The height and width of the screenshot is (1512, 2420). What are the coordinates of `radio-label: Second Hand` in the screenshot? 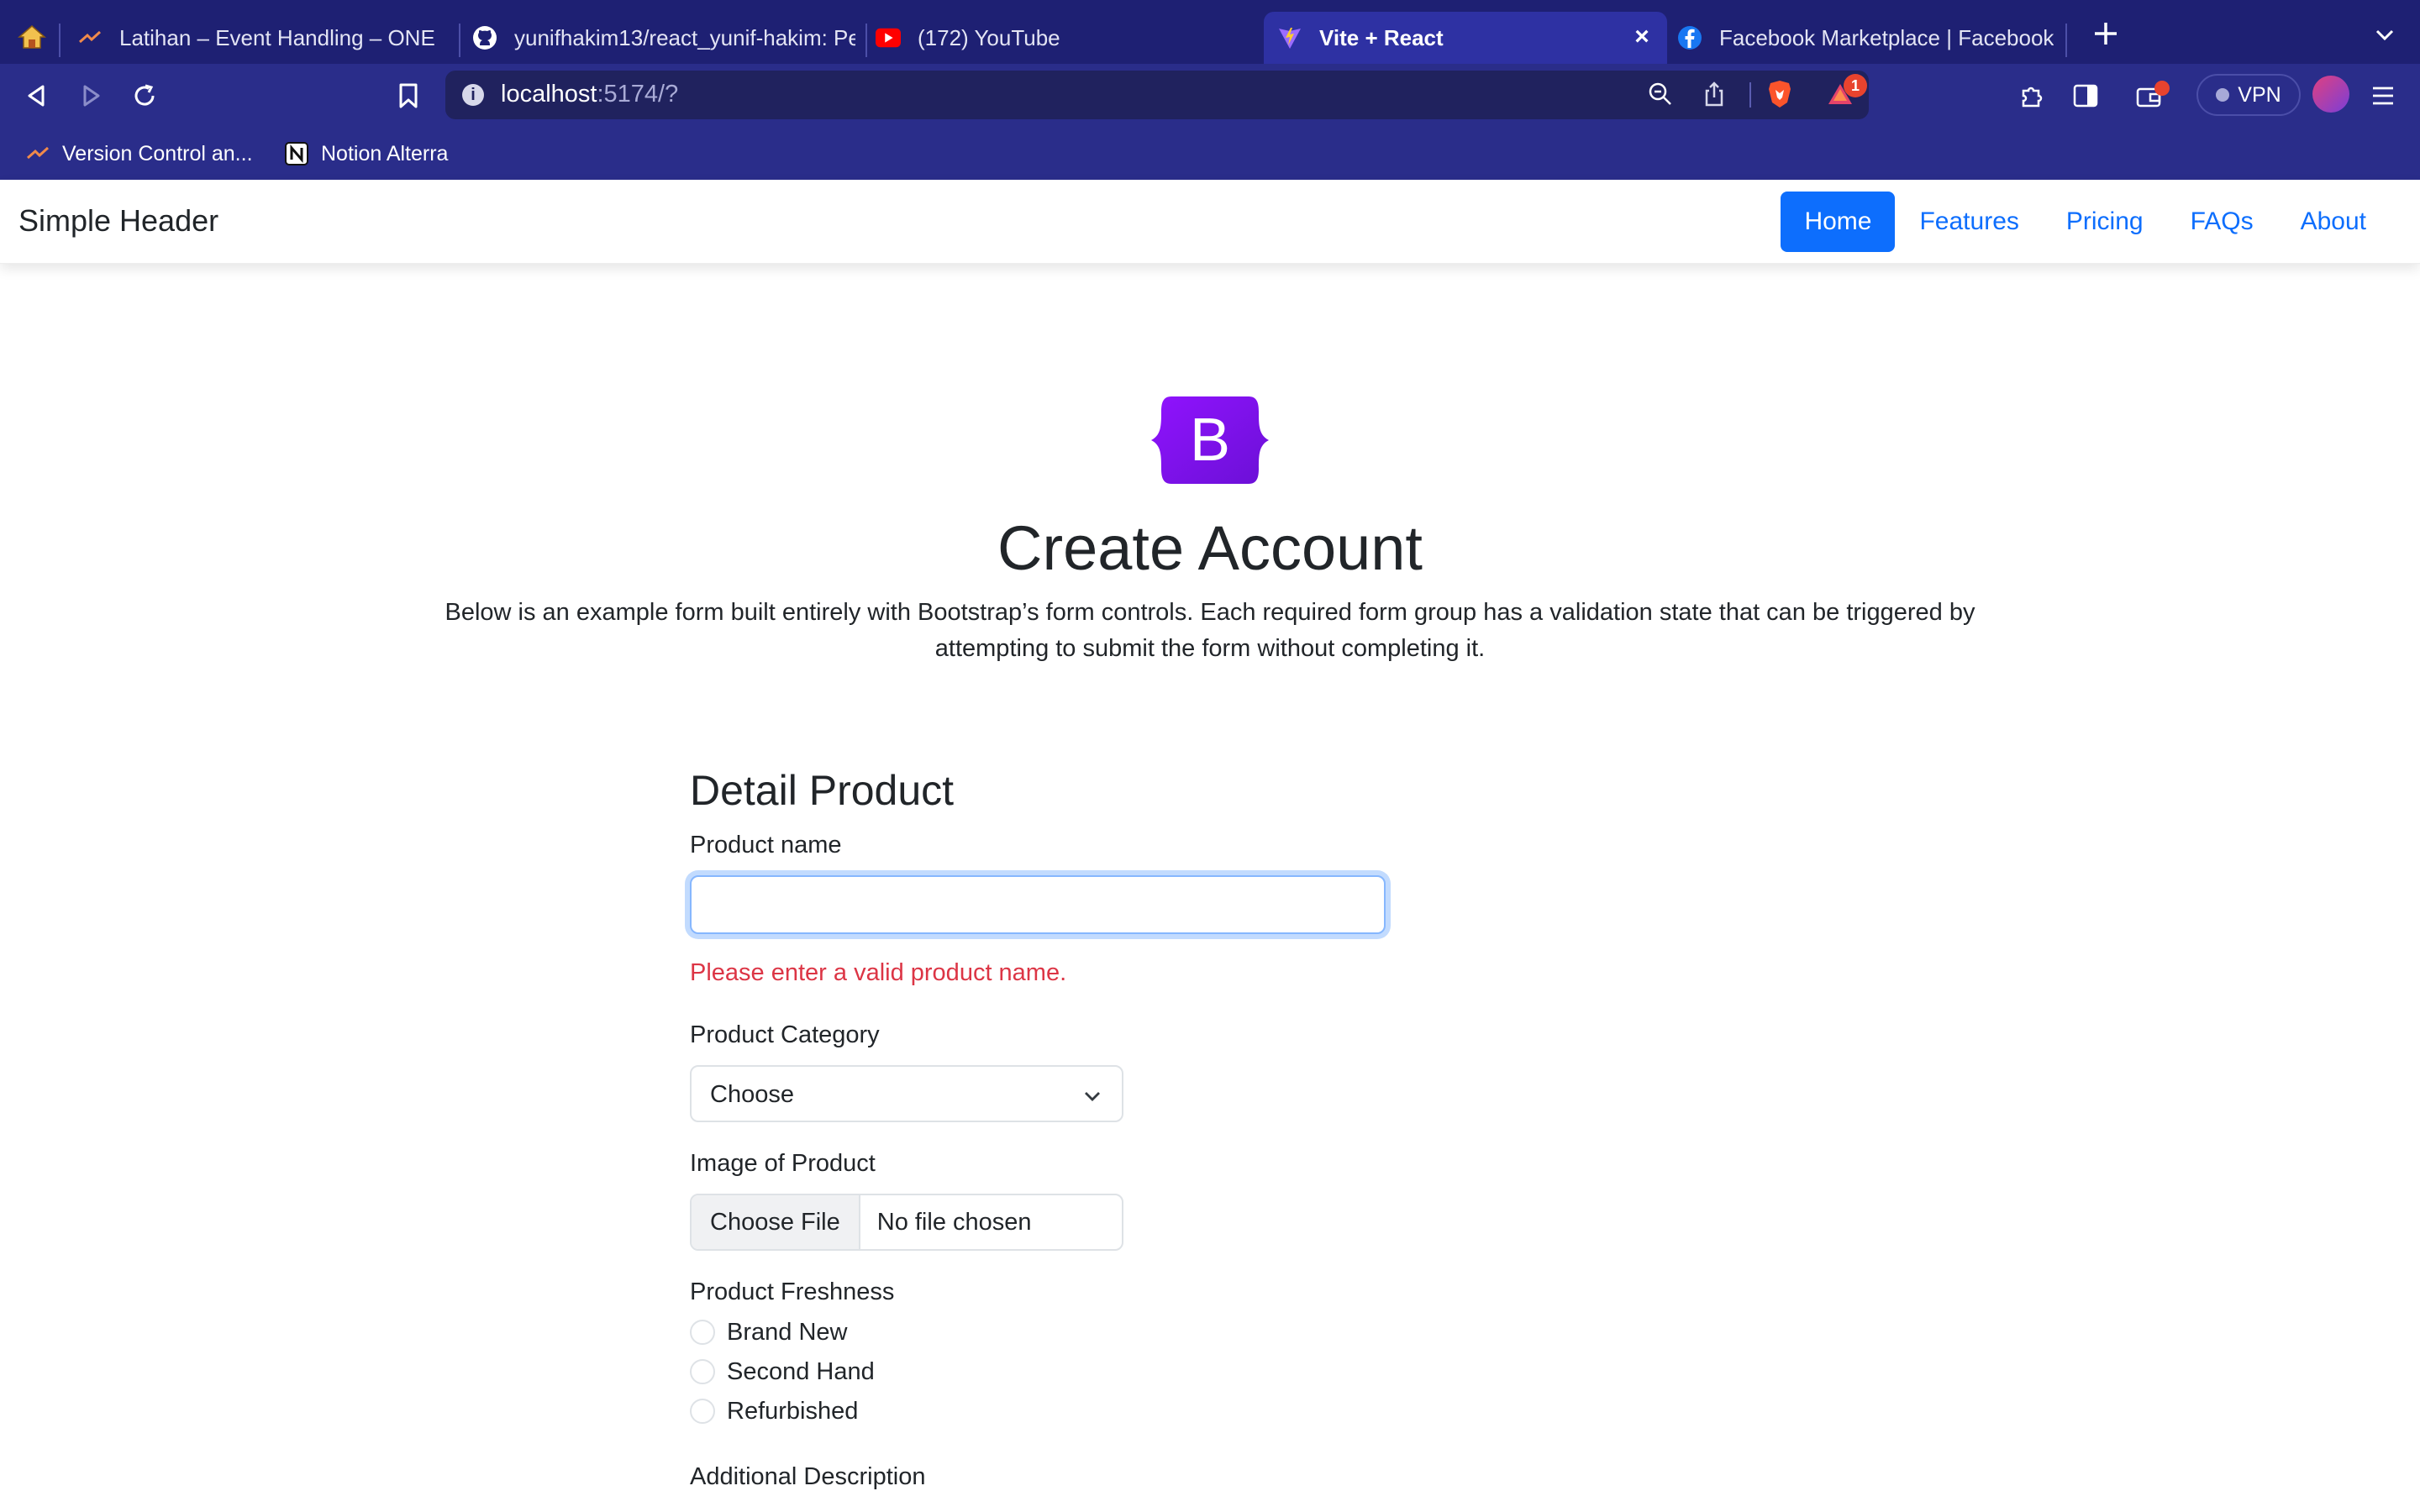 It's located at (801, 1371).